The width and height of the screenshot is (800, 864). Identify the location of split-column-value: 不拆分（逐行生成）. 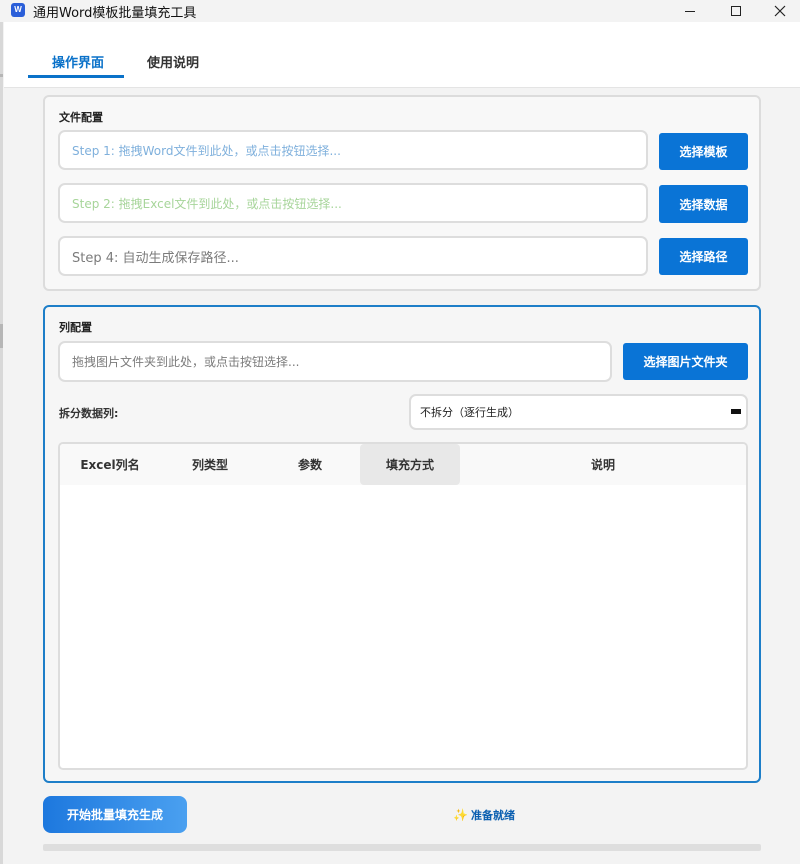
(469, 412).